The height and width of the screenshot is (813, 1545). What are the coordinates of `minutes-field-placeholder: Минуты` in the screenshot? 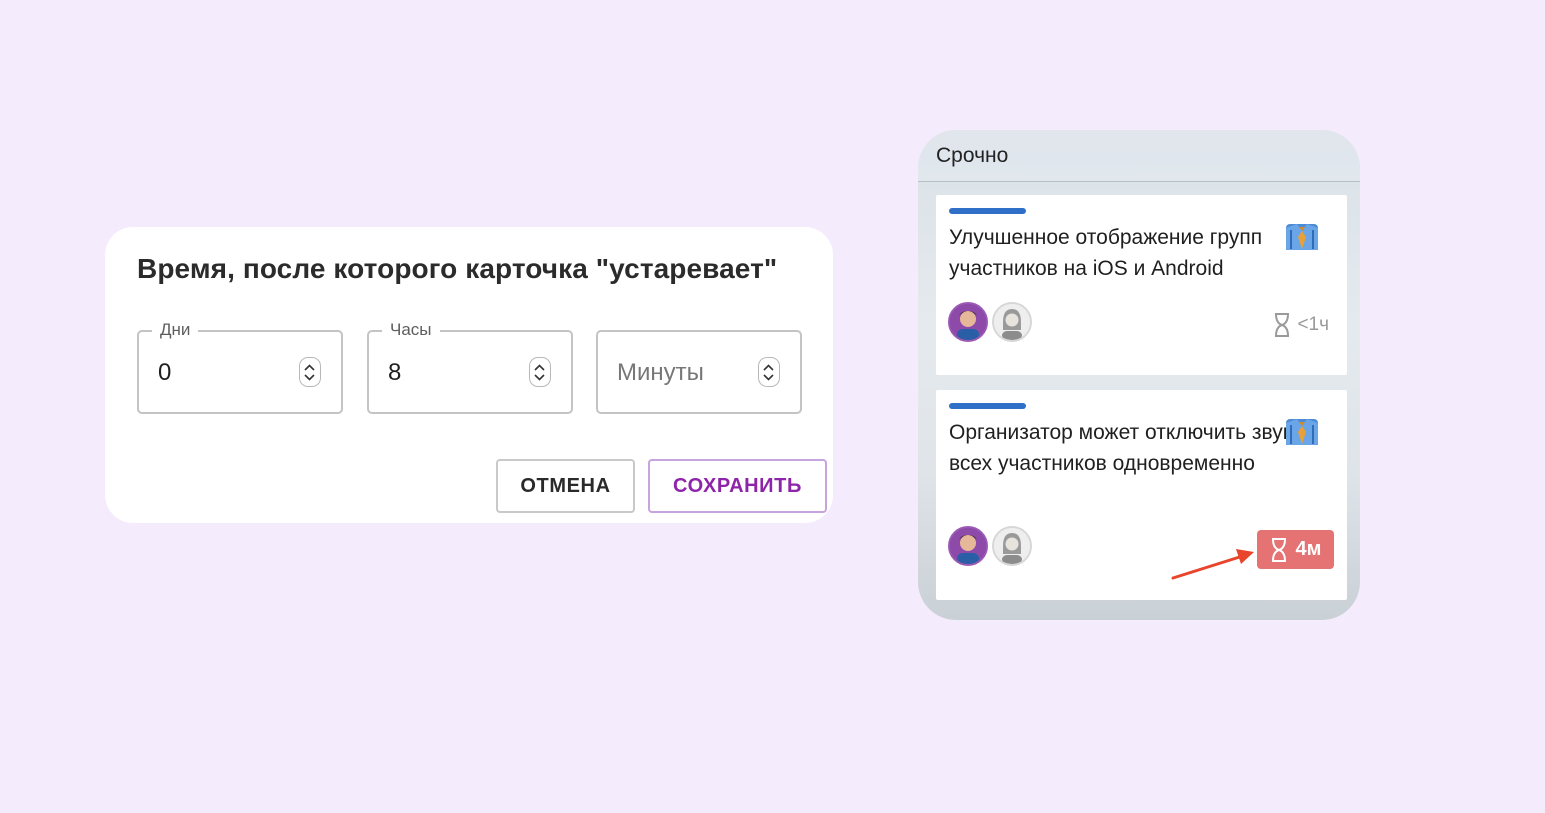 It's located at (660, 373).